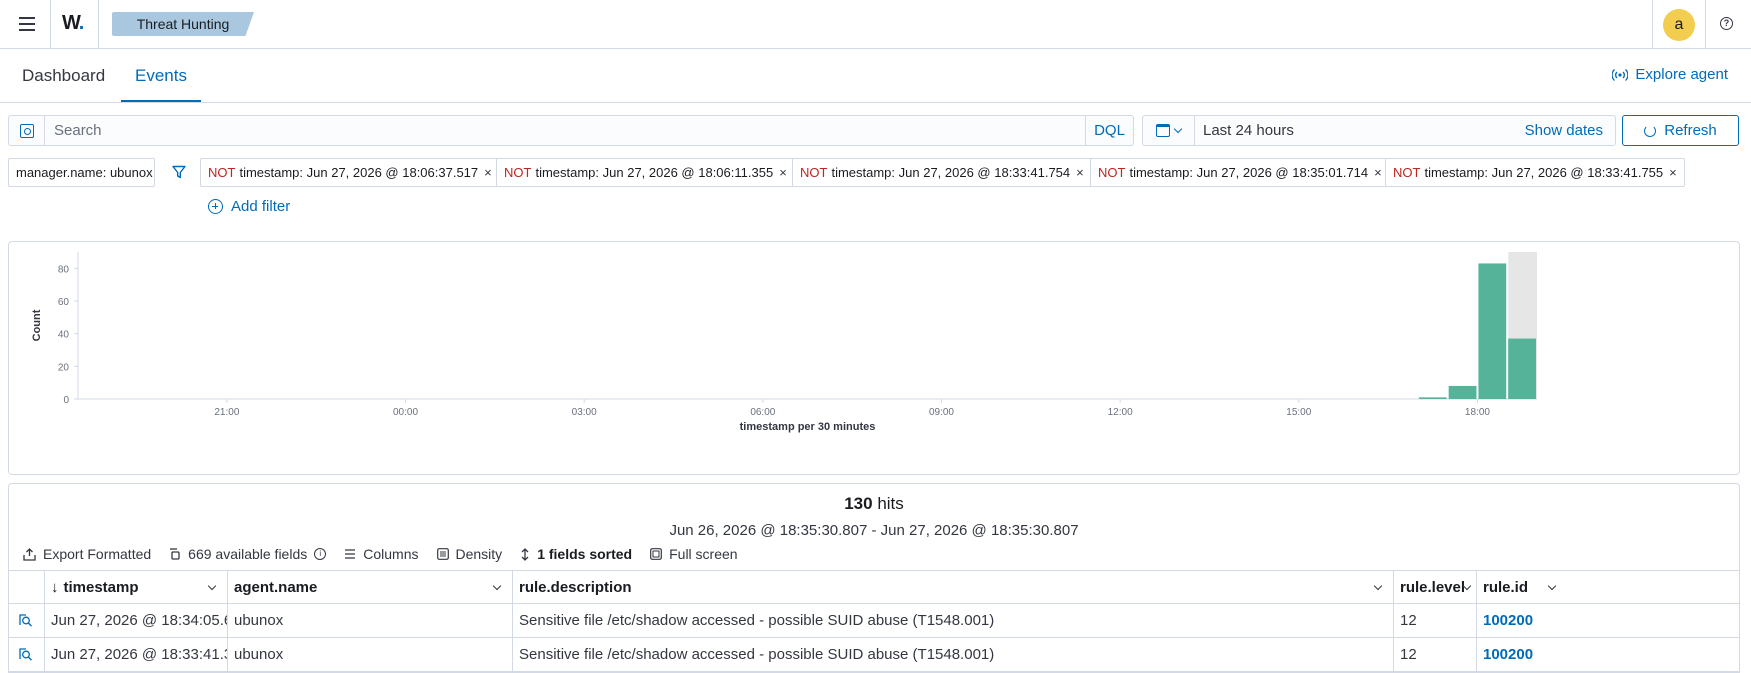 The width and height of the screenshot is (1751, 673). Describe the element at coordinates (1679, 25) in the screenshot. I see `user-avatar: a` at that location.